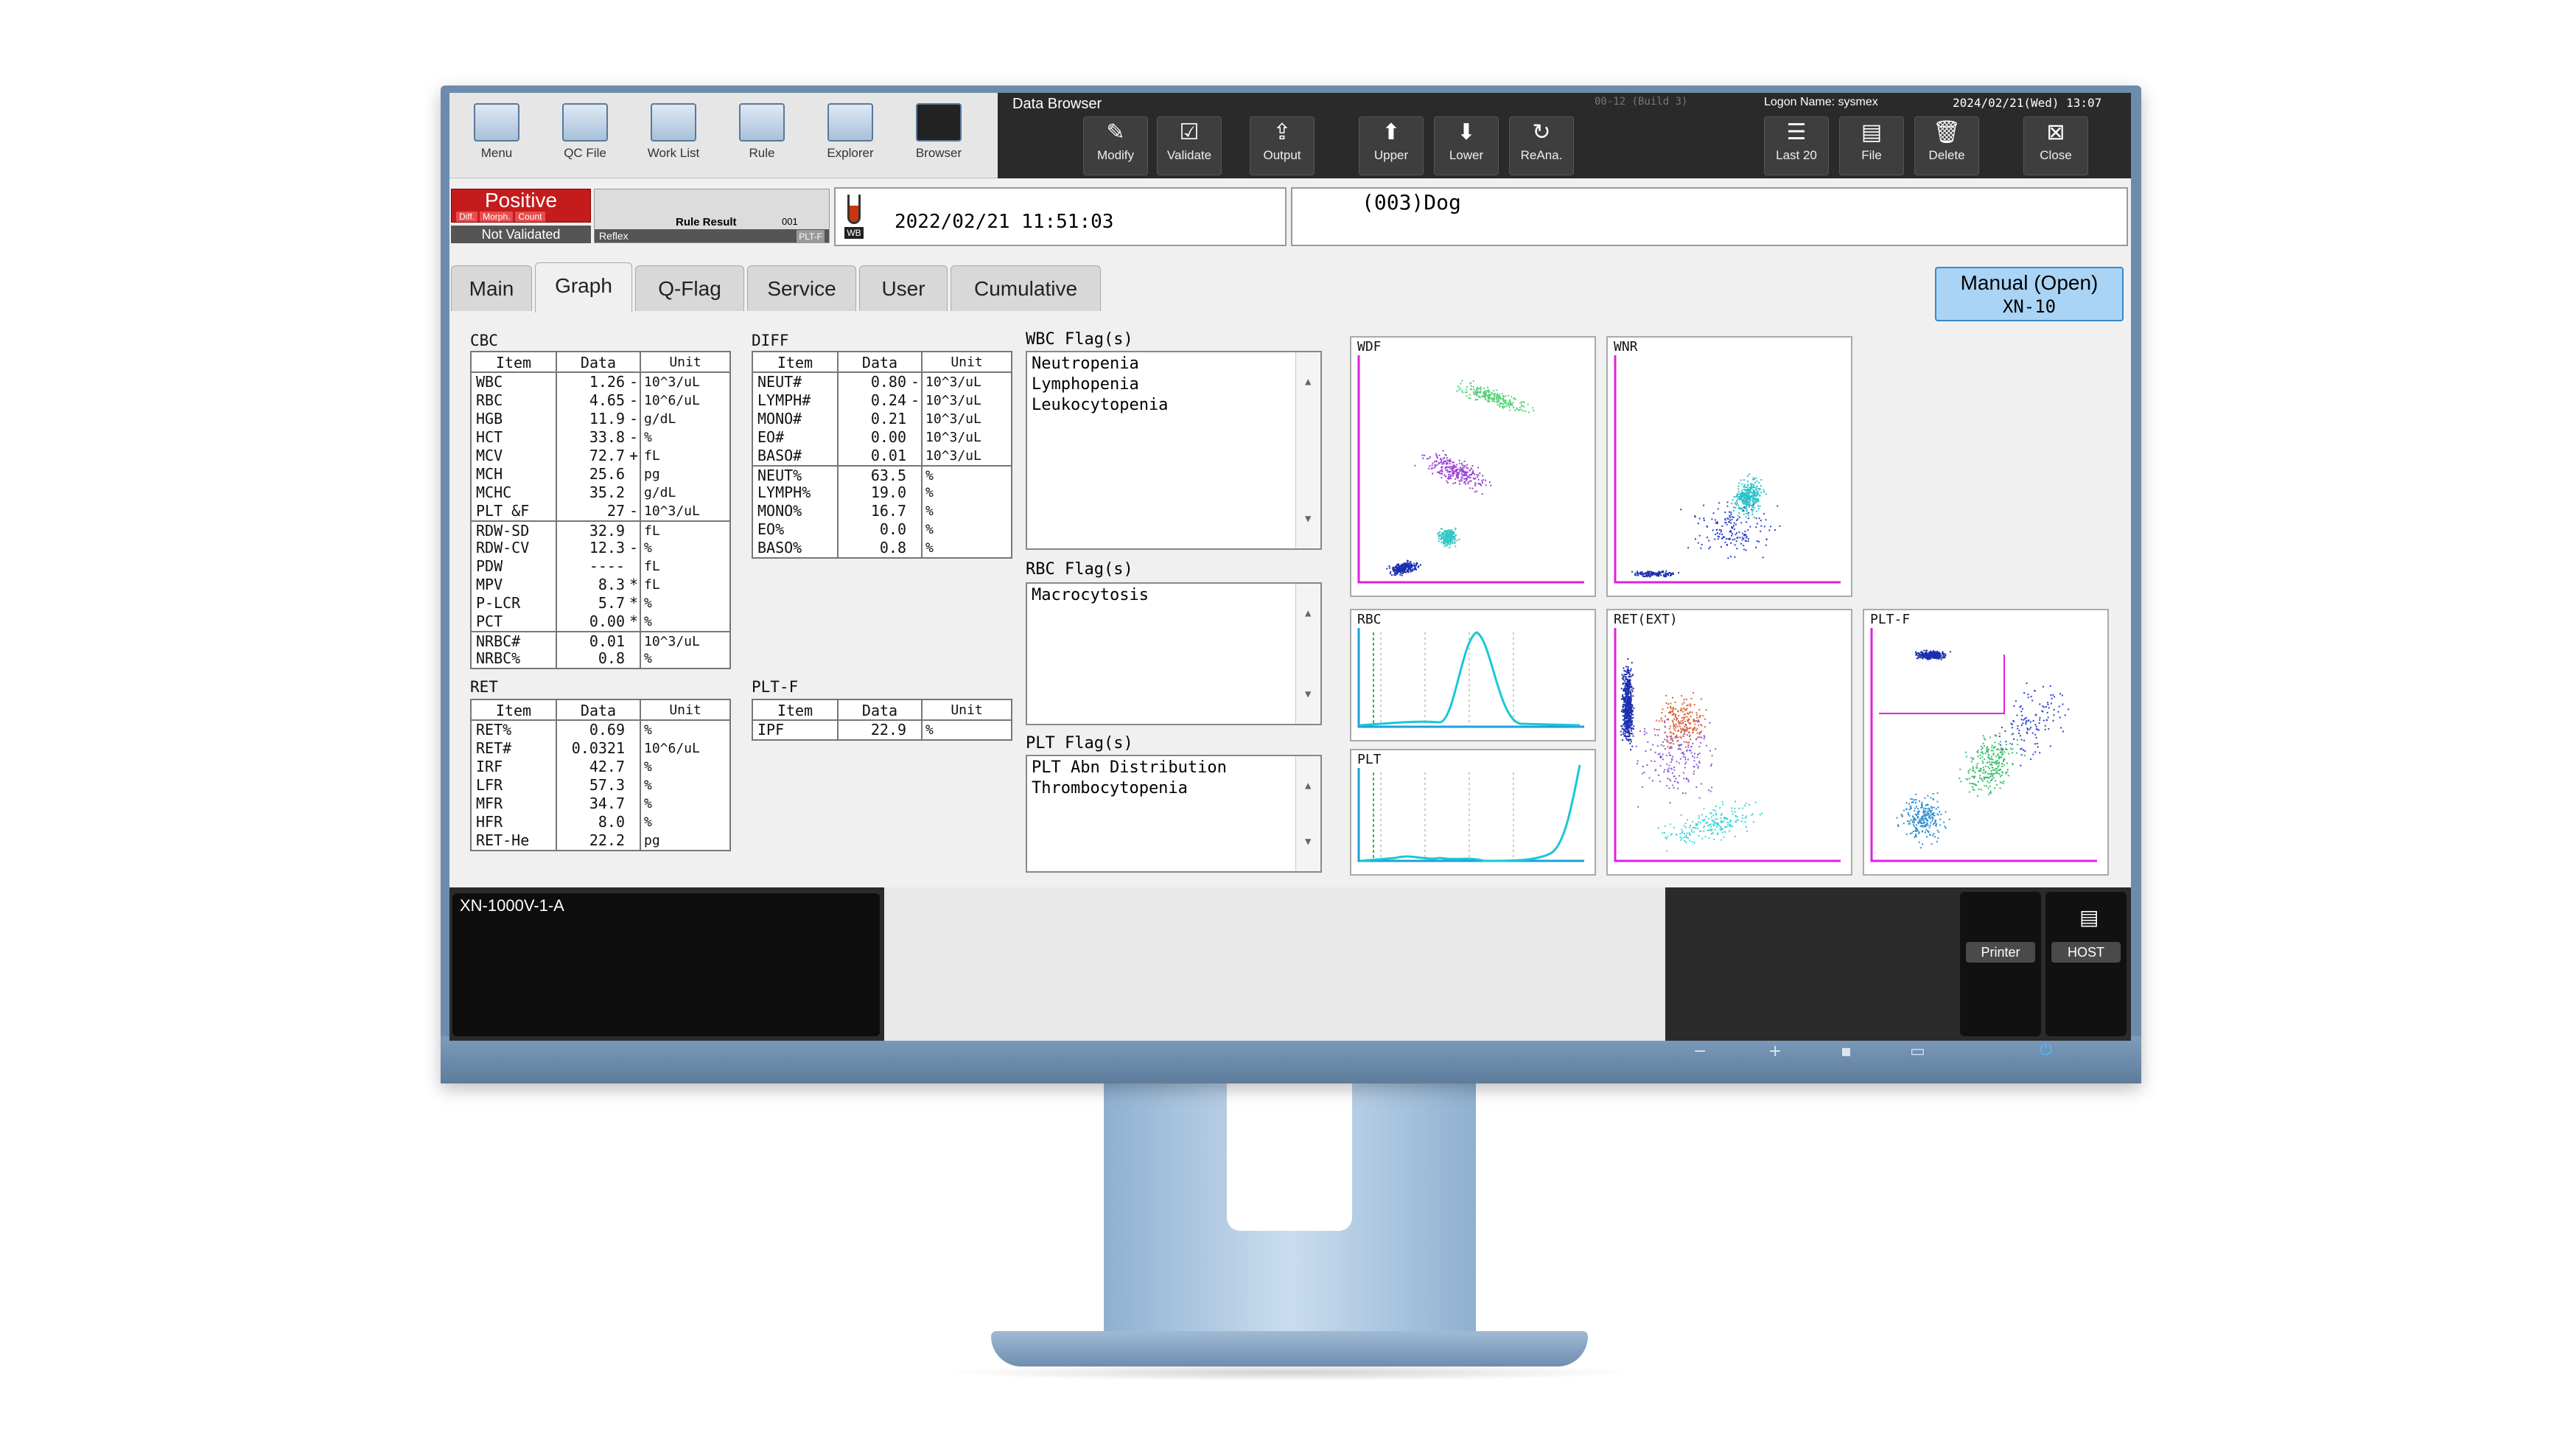 This screenshot has height=1452, width=2576. Describe the element at coordinates (1115, 145) in the screenshot. I see `modify-button: ✎ Modify` at that location.